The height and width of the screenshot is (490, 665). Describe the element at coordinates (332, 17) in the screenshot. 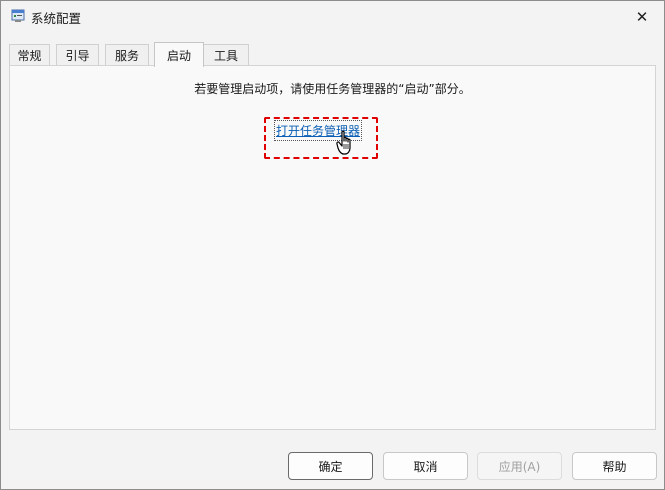

I see `title-bar: 系统配置 ✕` at that location.